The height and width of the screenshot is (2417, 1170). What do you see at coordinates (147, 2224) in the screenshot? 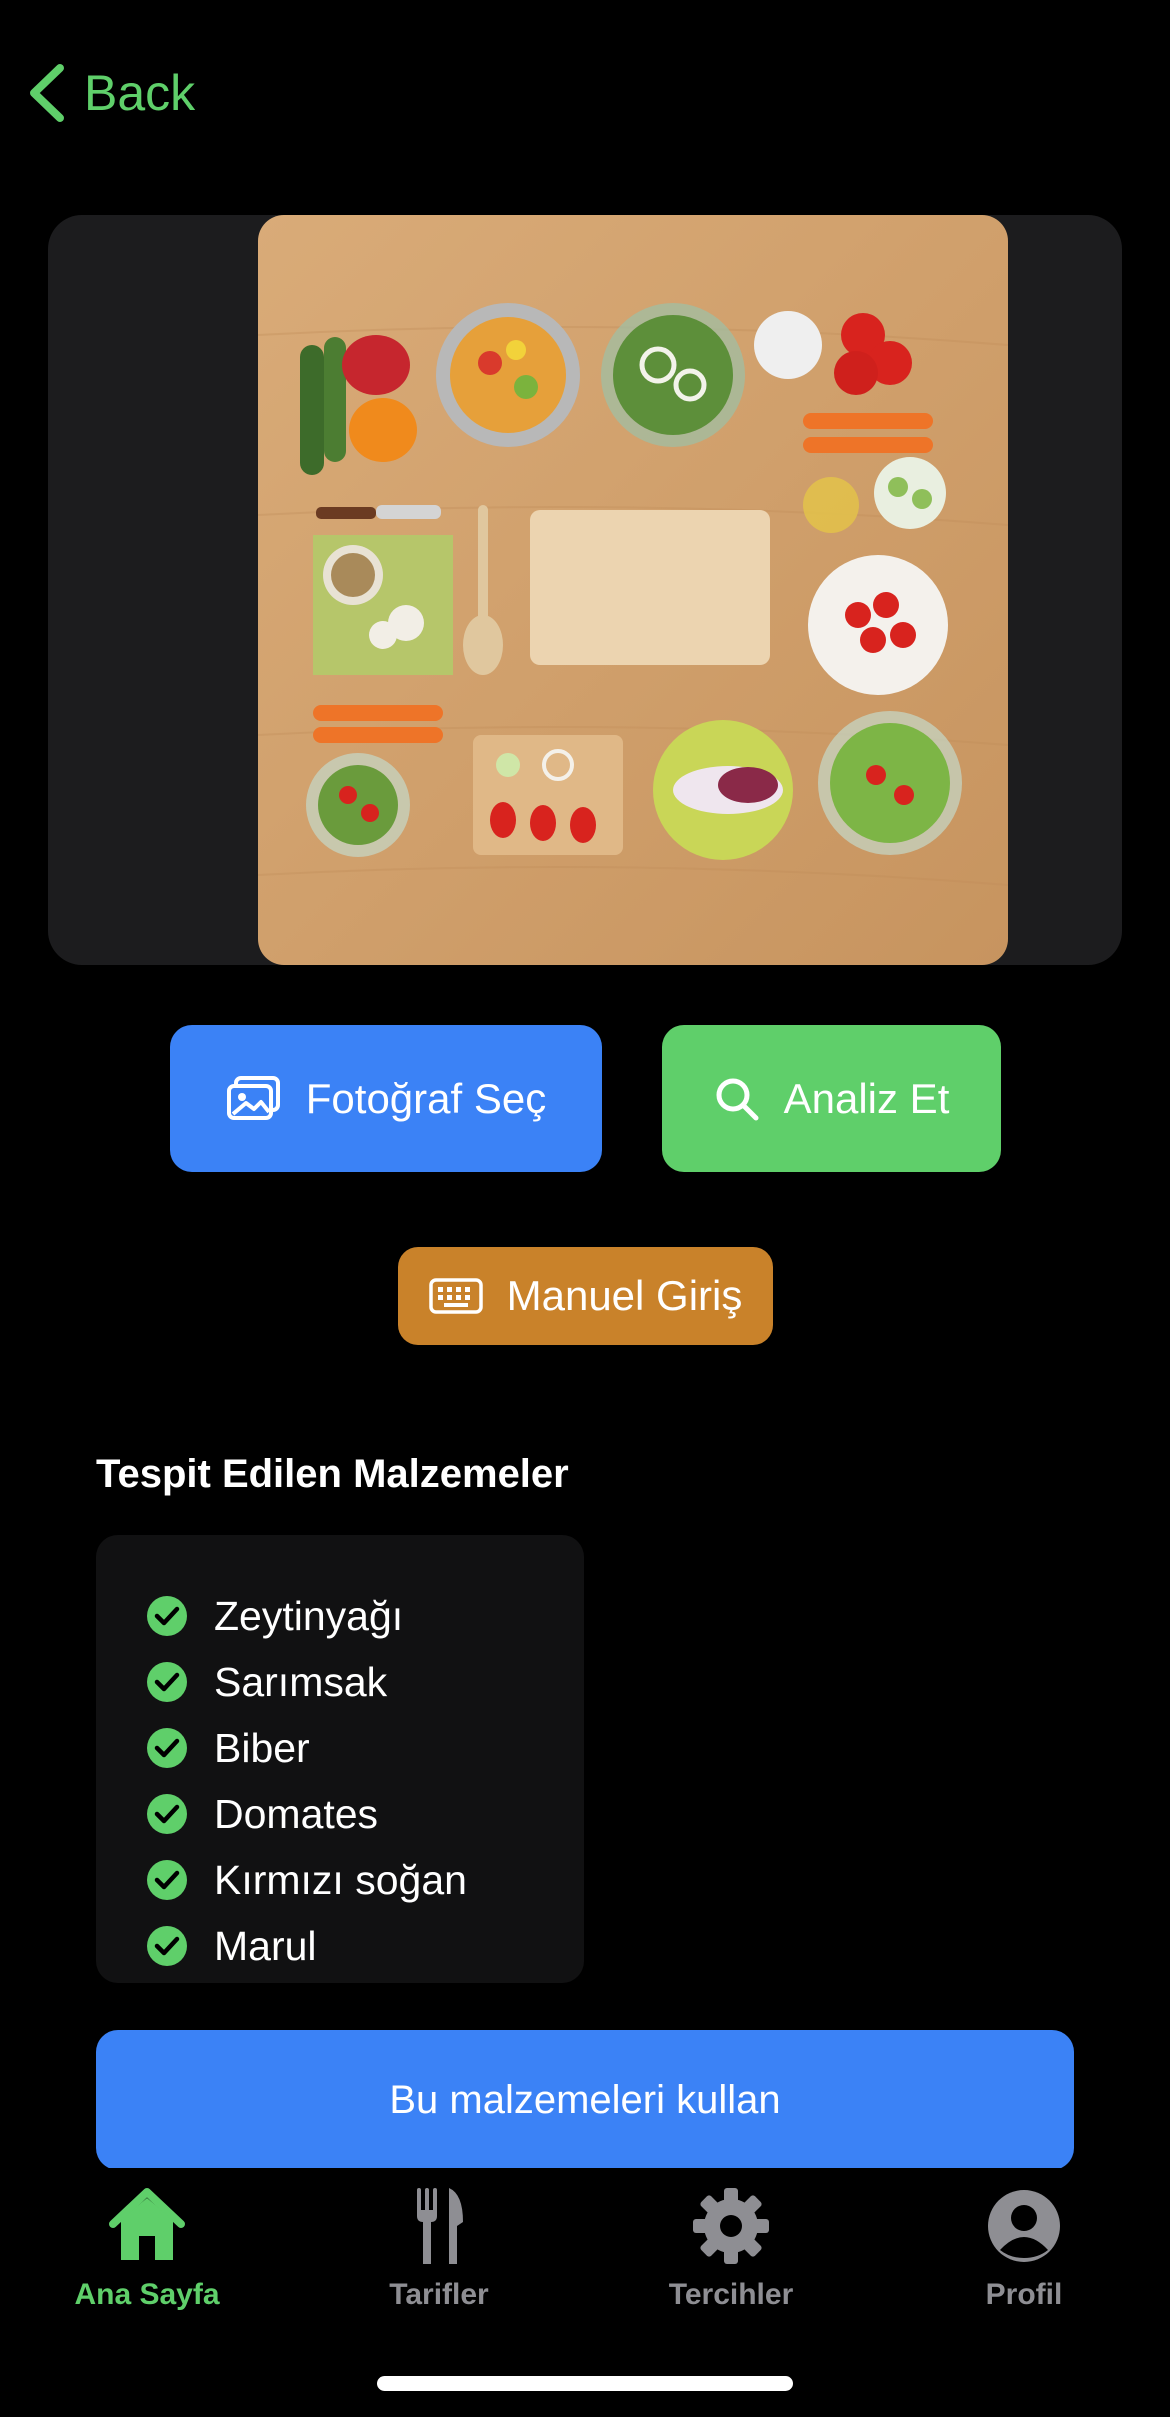
I see `home-icon` at bounding box center [147, 2224].